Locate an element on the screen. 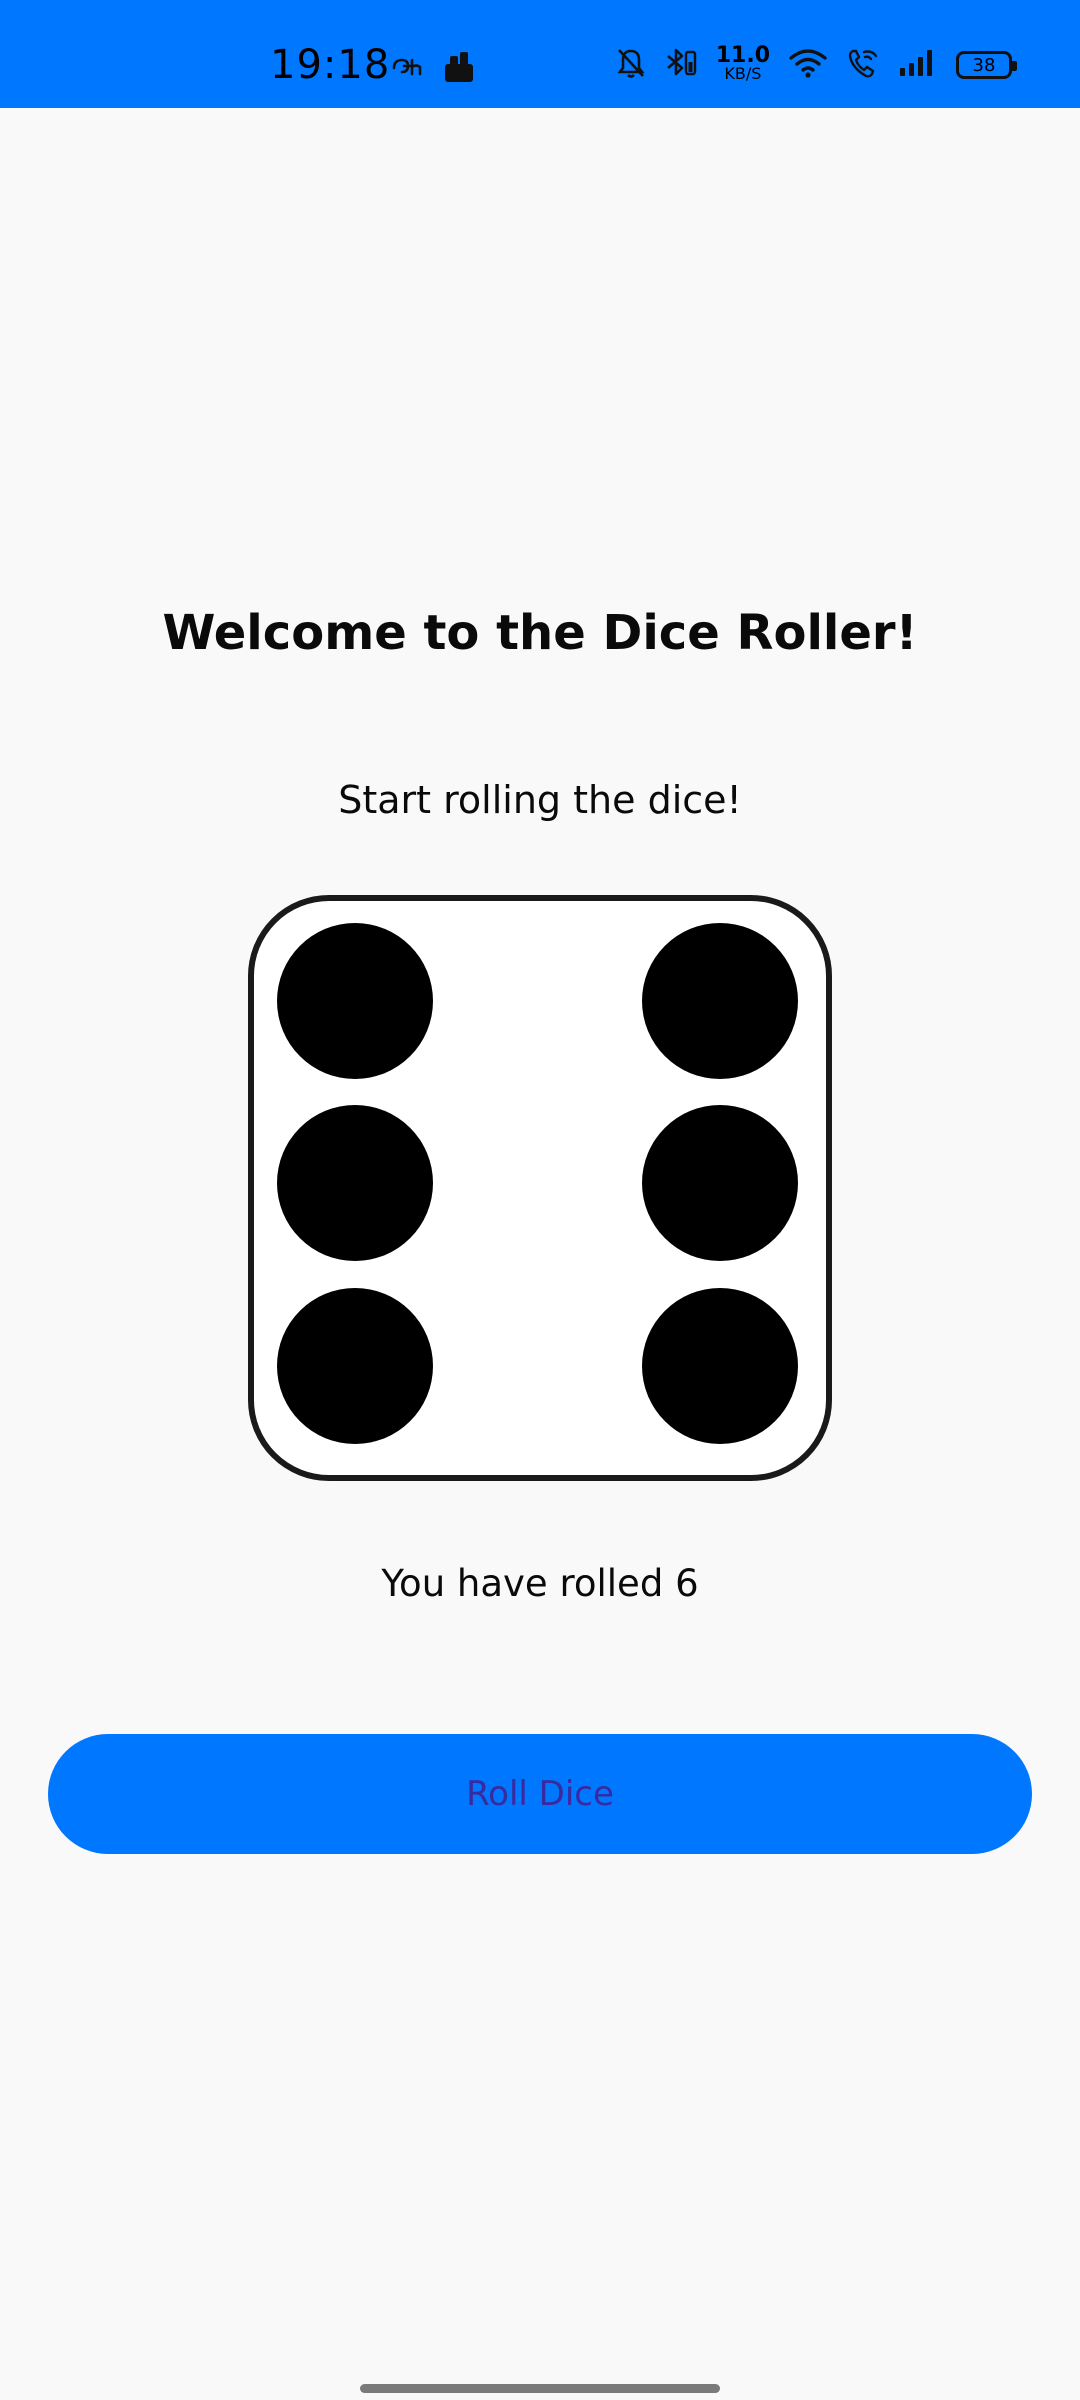 The width and height of the screenshot is (1080, 2400). status-right-icons: 11.0 KB/S 38 is located at coordinates (816, 63).